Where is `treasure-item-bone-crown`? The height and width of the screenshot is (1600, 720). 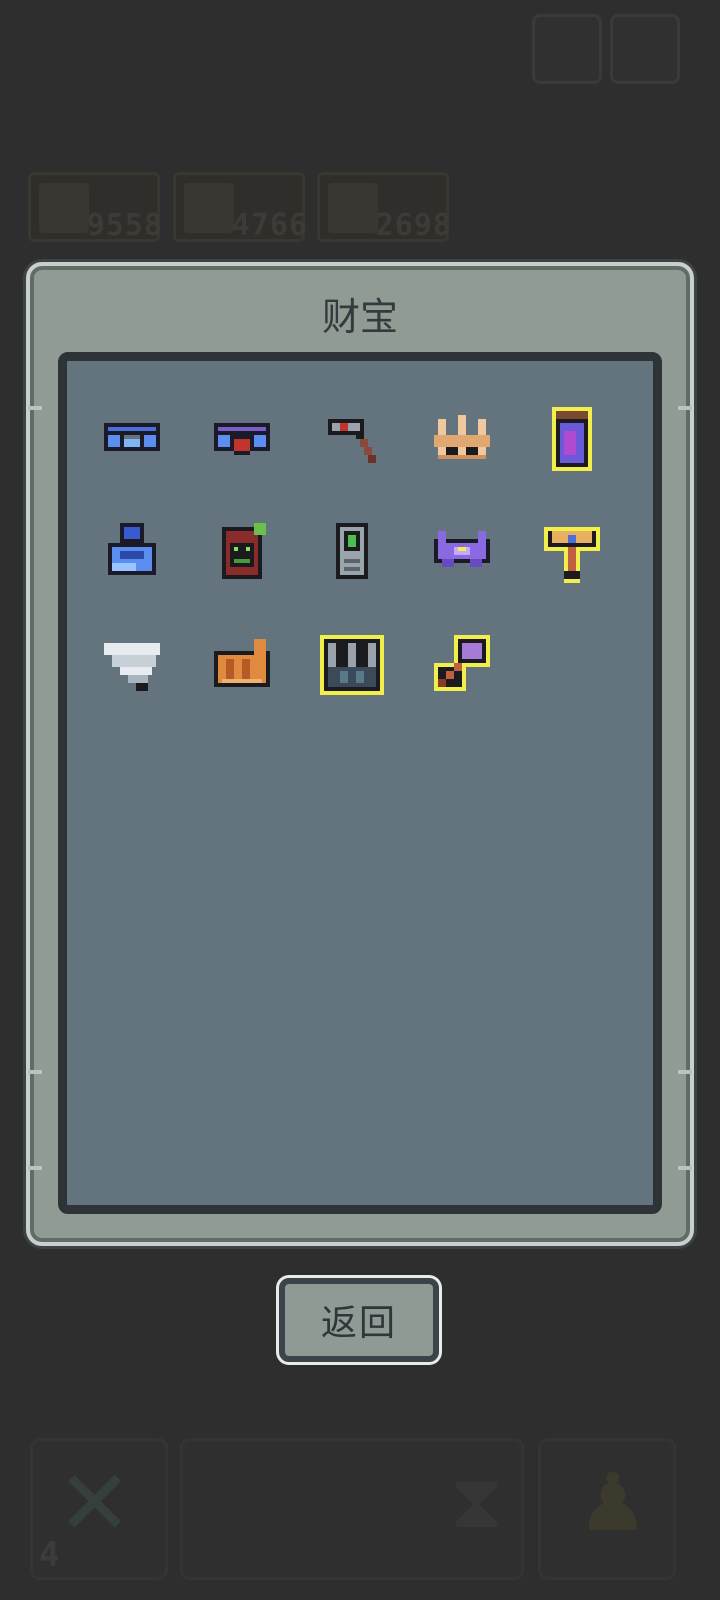
treasure-item-bone-crown is located at coordinates (462, 439).